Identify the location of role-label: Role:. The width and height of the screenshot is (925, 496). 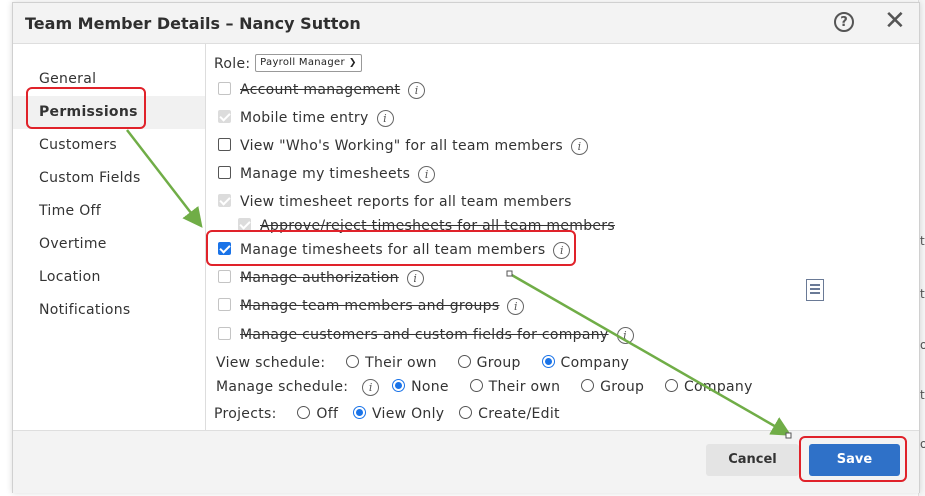
(232, 64).